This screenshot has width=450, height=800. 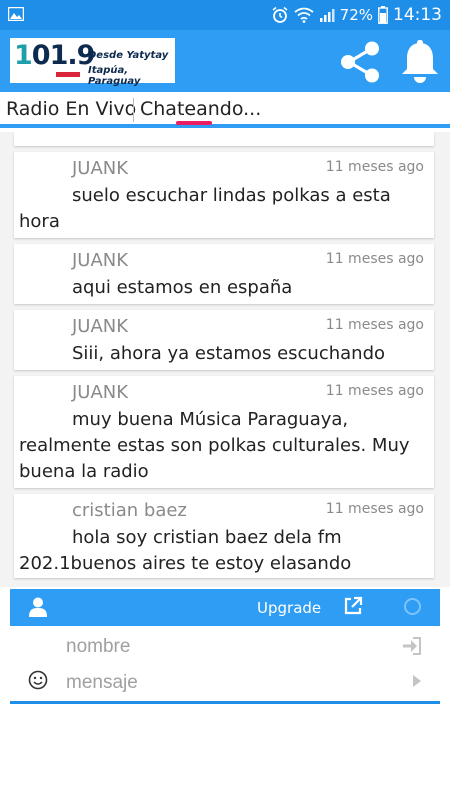 I want to click on battery-icon, so click(x=383, y=15).